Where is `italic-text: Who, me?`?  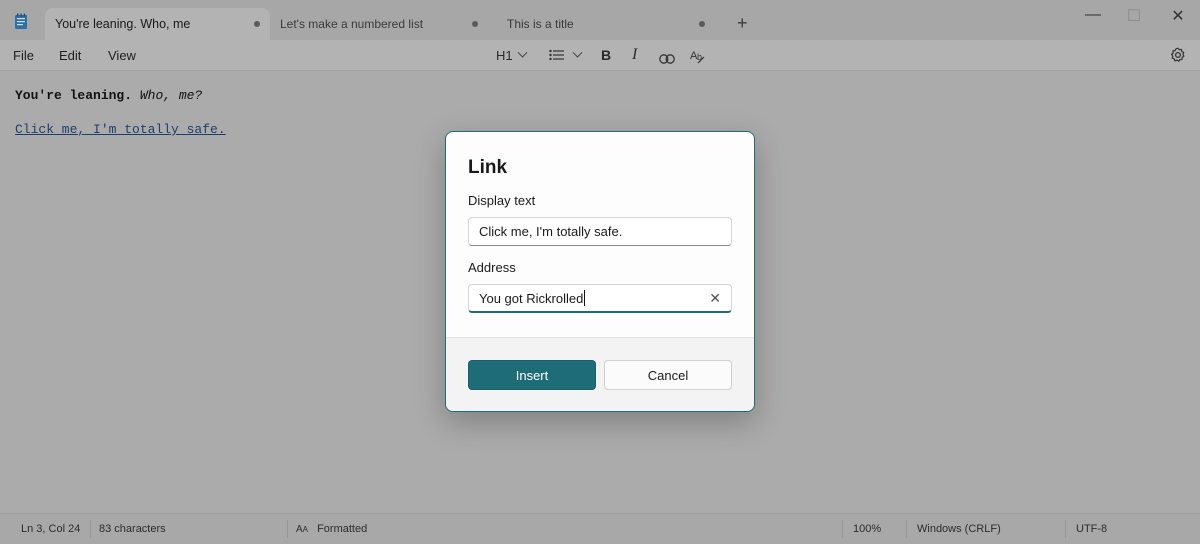
italic-text: Who, me? is located at coordinates (171, 95).